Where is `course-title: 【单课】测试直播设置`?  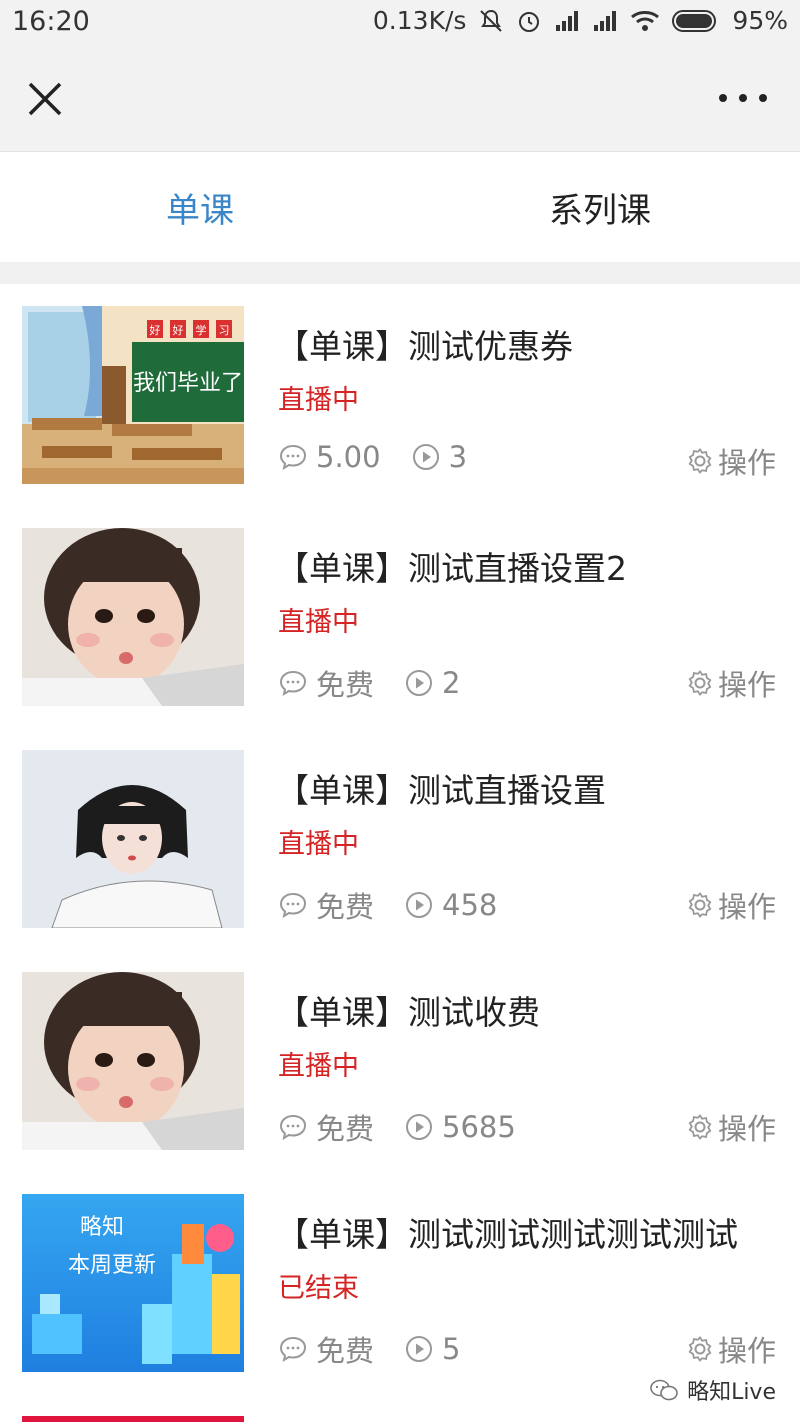
course-title: 【单课】测试直播设置 is located at coordinates (441, 790).